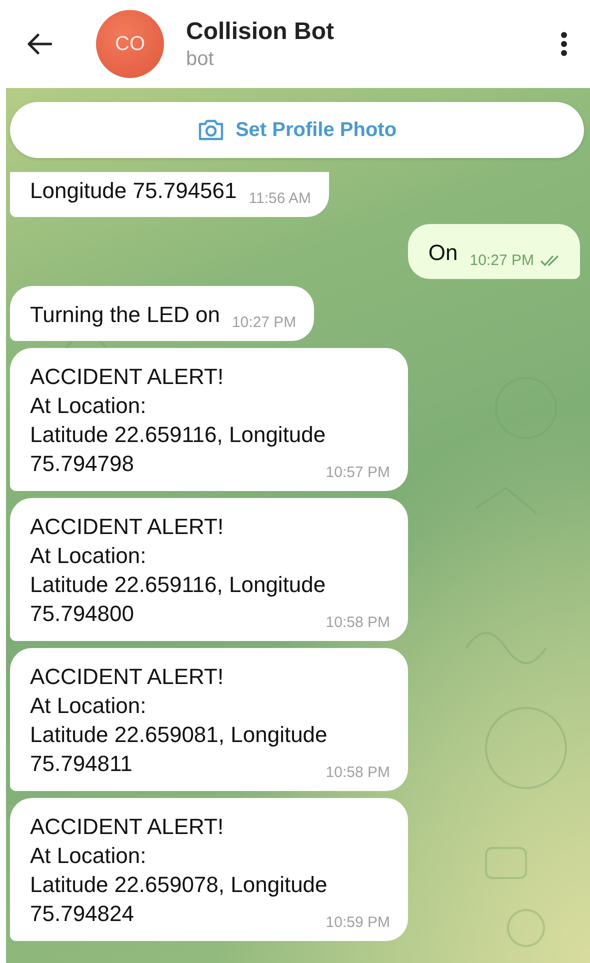 The width and height of the screenshot is (590, 963). Describe the element at coordinates (178, 420) in the screenshot. I see `message-text: ACCIDENT ALERT! At Location: Latitude 22.659116, Longitude 75.794798` at that location.